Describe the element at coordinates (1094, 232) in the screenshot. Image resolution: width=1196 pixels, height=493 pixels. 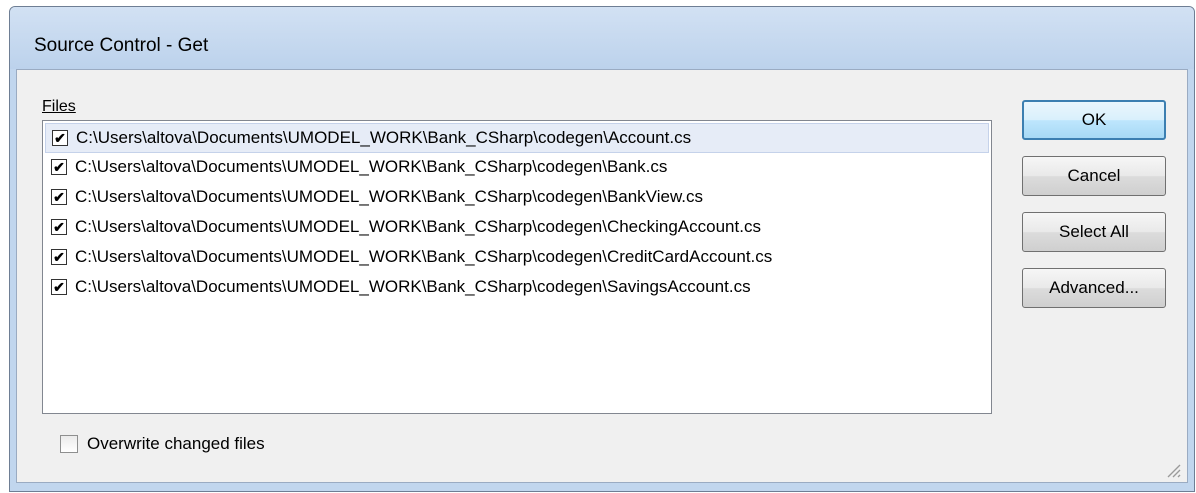
I see `select-all-button: Select All` at that location.